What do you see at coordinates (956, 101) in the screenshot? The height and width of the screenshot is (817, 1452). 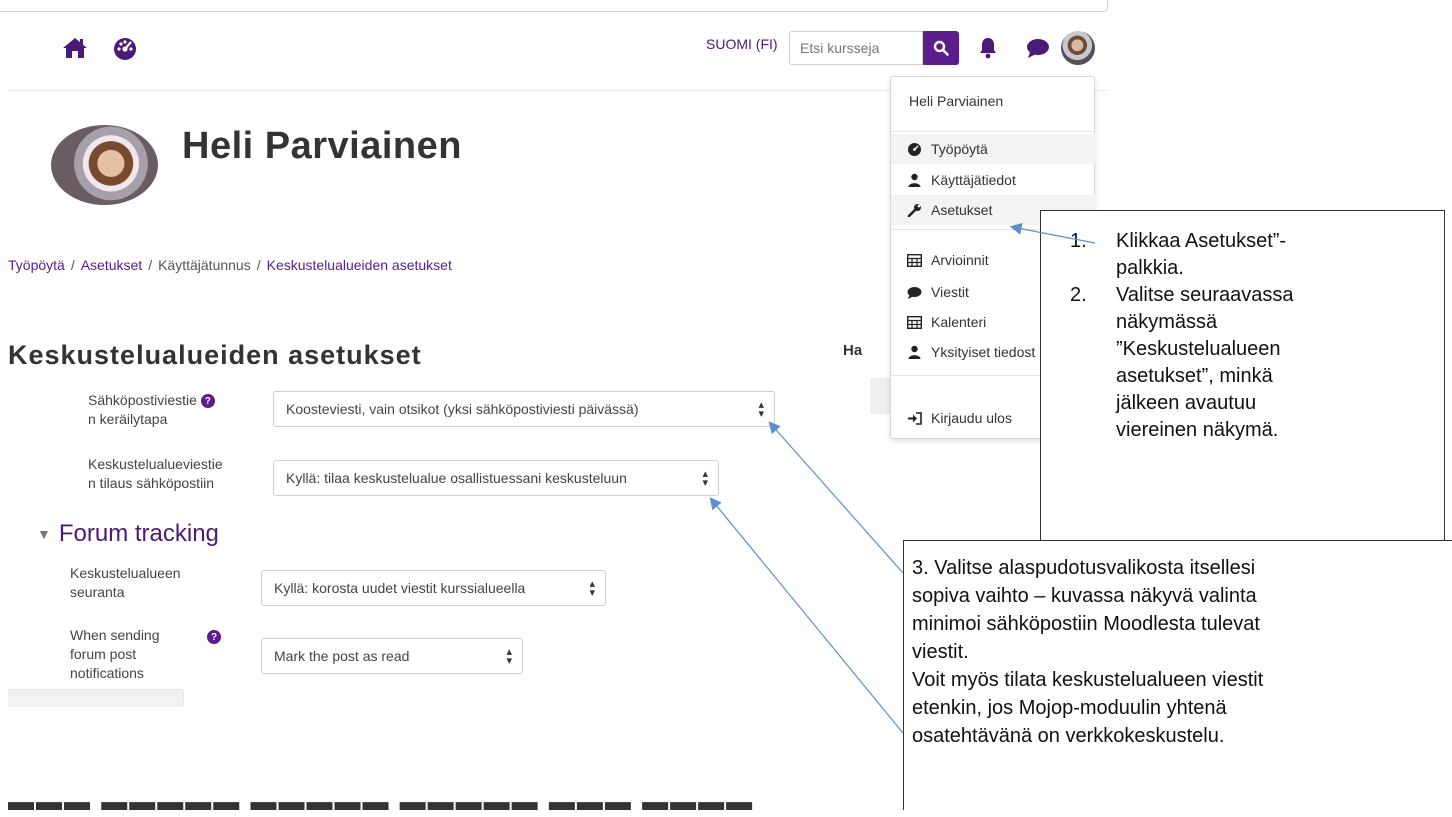 I see `menu-user-name: Heli Parviainen` at bounding box center [956, 101].